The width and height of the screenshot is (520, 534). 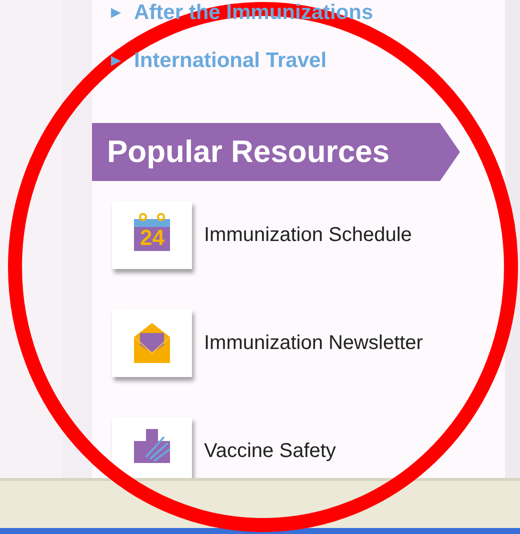 I want to click on resource-link: 24 Immunization Schedule, so click(x=308, y=235).